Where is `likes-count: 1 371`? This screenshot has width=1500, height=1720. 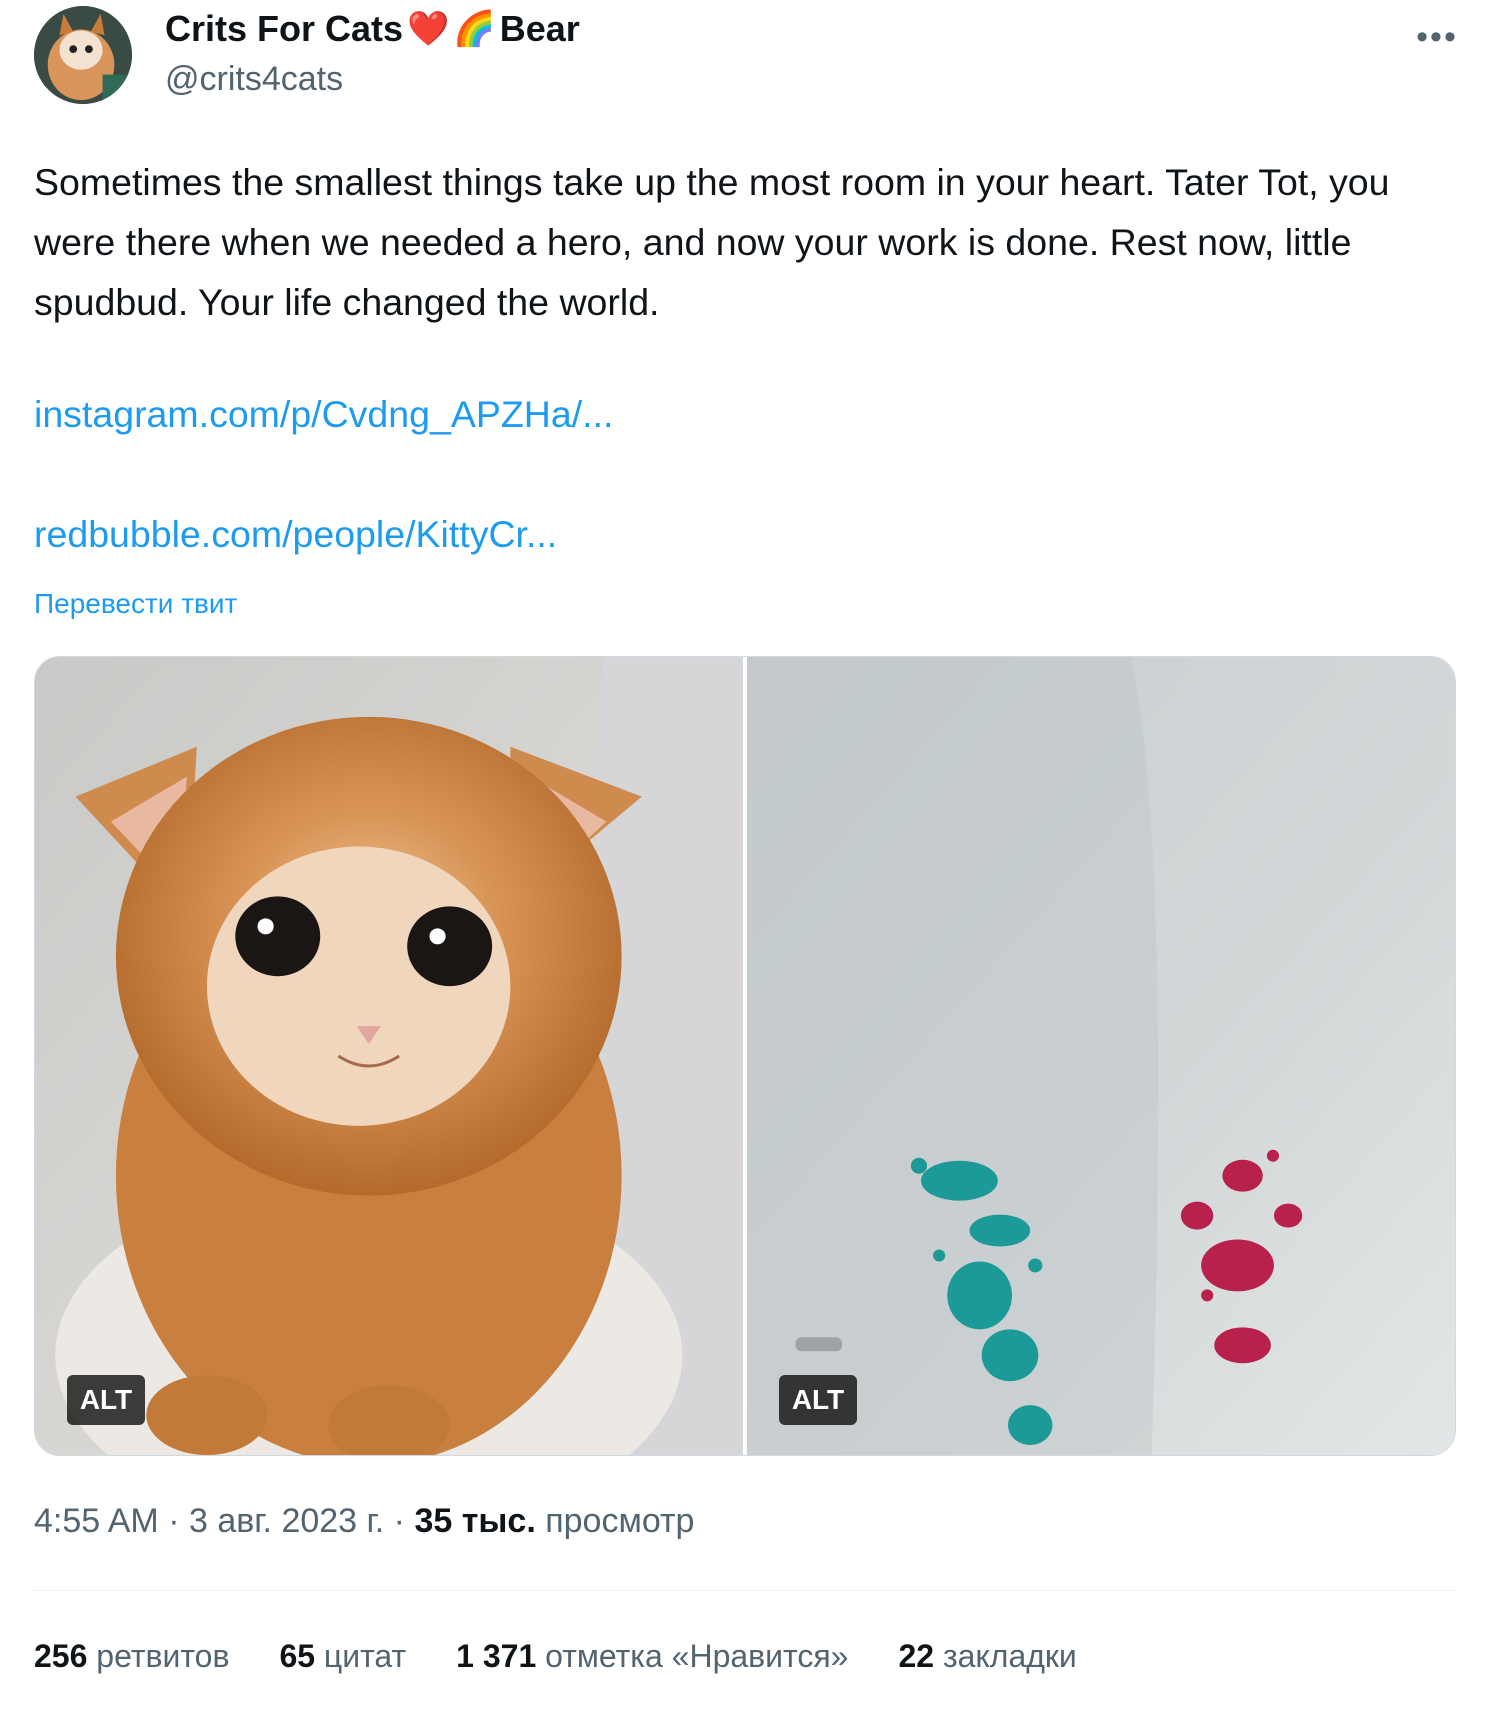 likes-count: 1 371 is located at coordinates (496, 1656).